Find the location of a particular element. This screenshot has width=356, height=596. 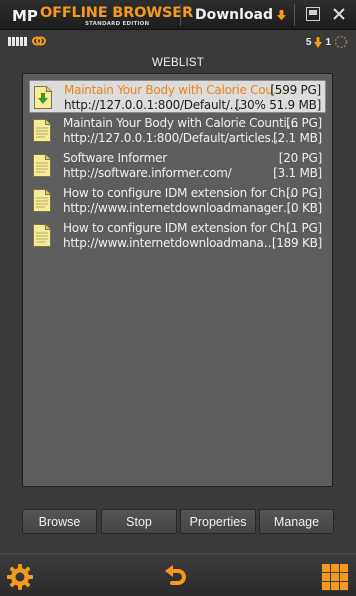

link-icon is located at coordinates (39, 41).